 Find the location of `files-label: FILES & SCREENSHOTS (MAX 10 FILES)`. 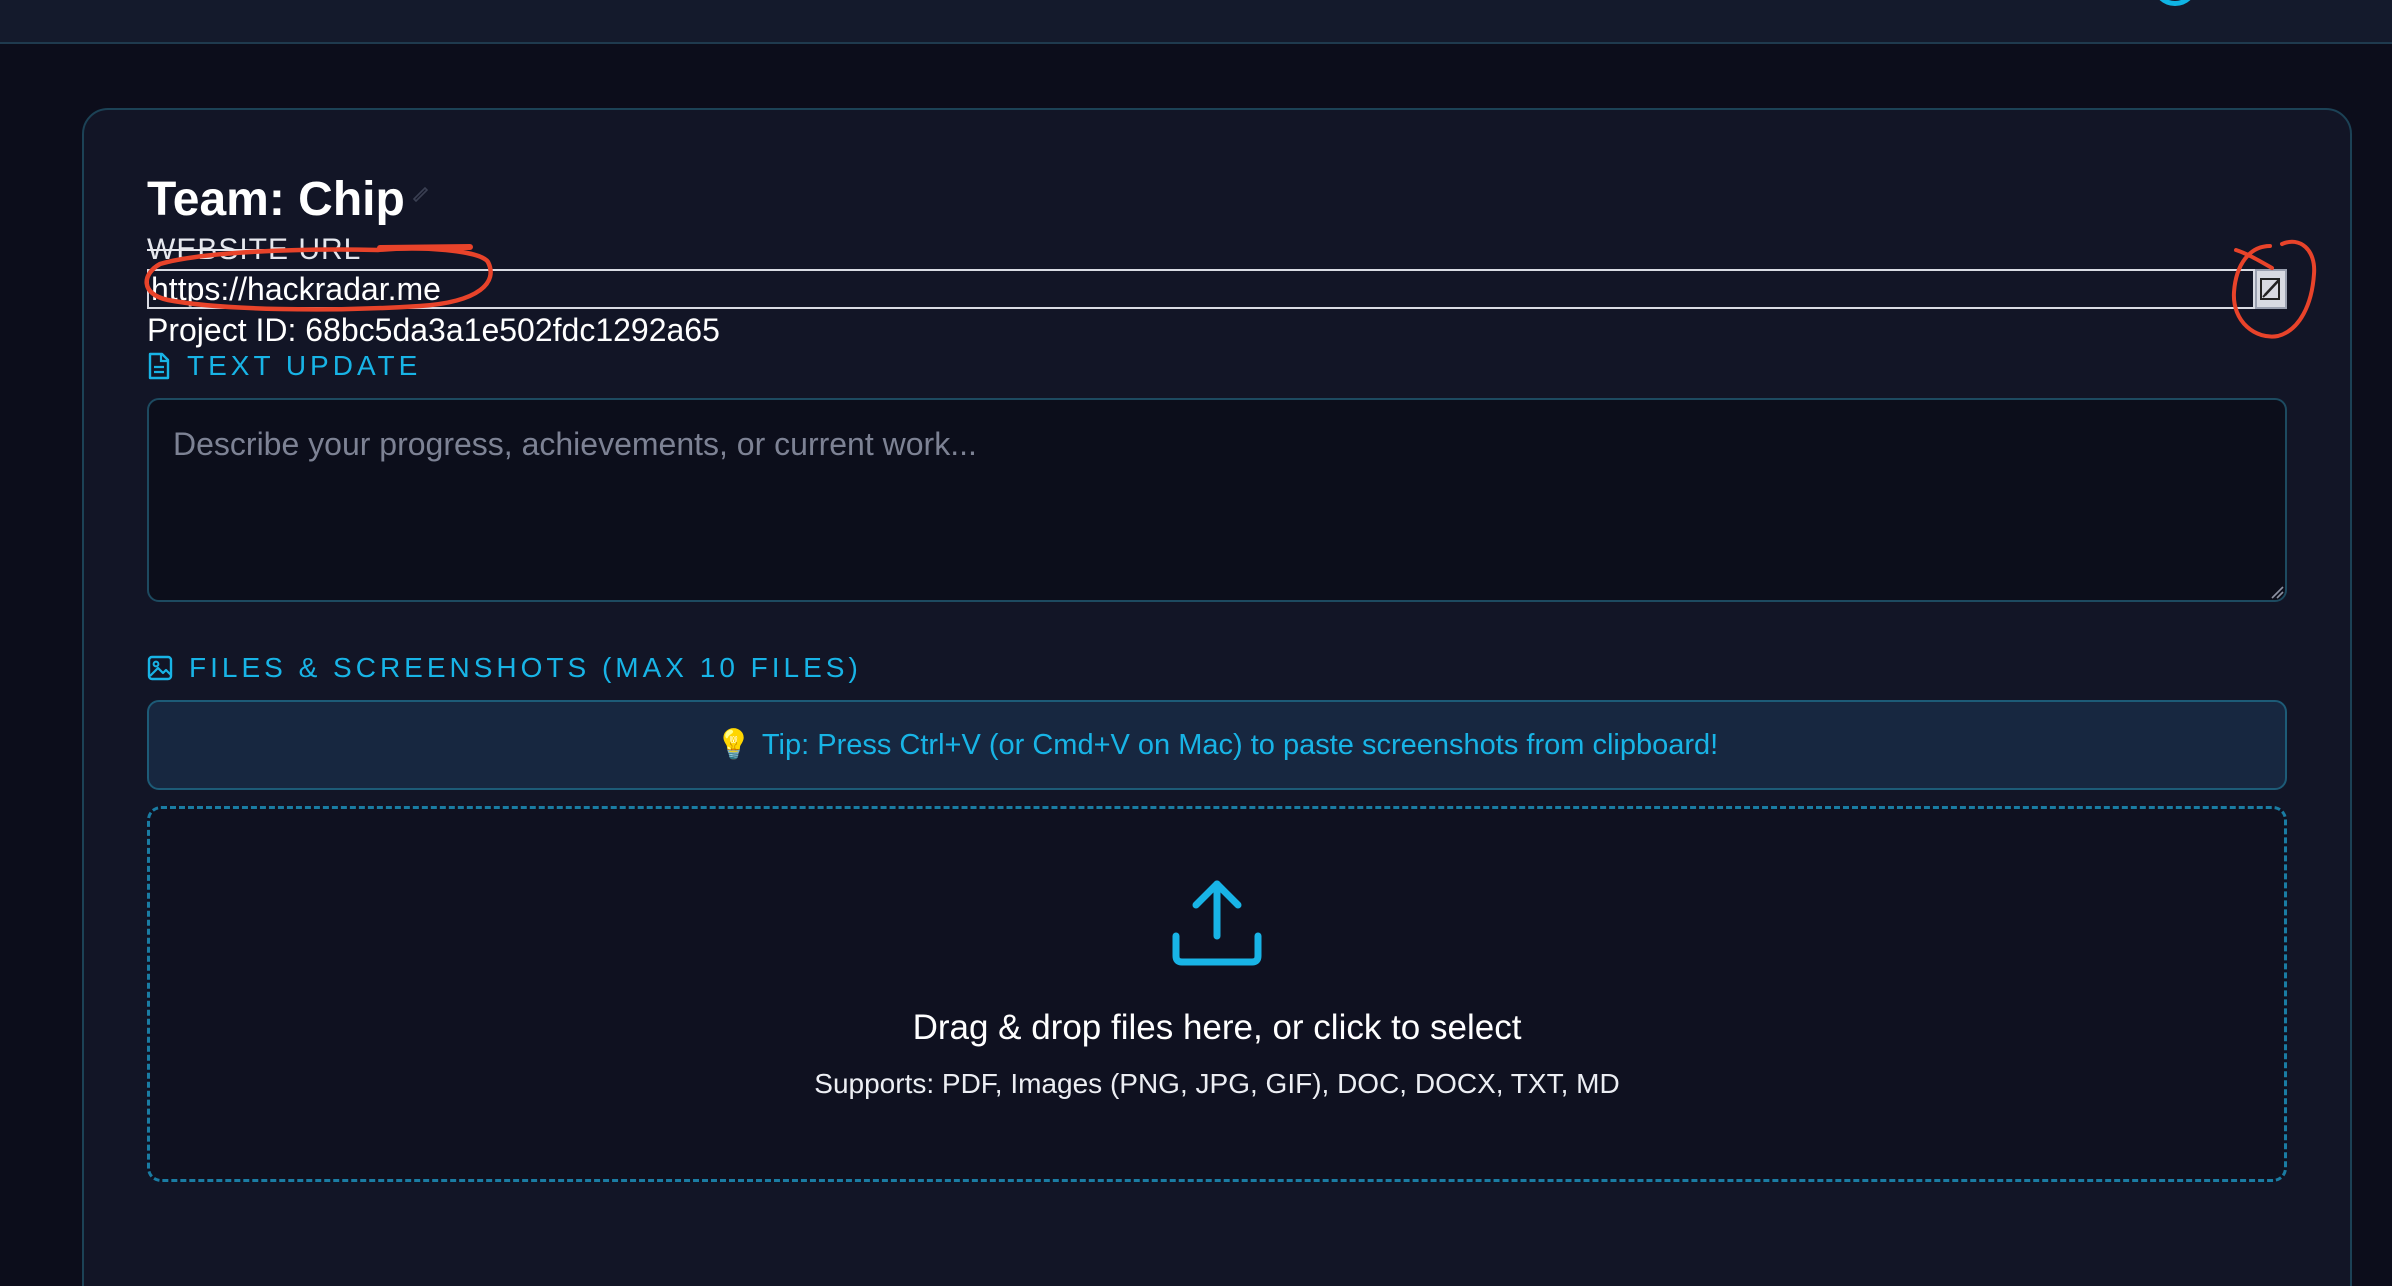

files-label: FILES & SCREENSHOTS (MAX 10 FILES) is located at coordinates (525, 667).